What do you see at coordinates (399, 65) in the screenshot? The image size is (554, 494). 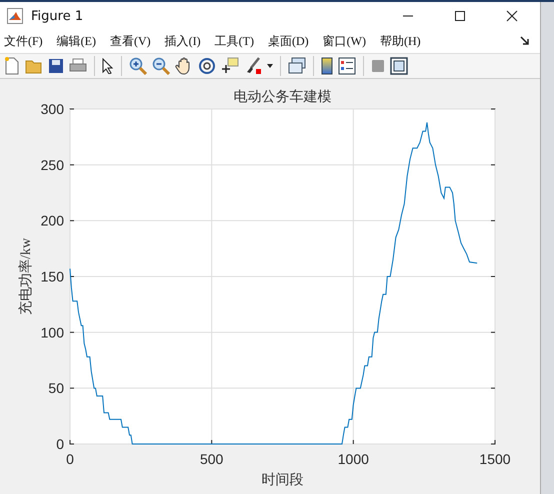 I see `show-tools-icon` at bounding box center [399, 65].